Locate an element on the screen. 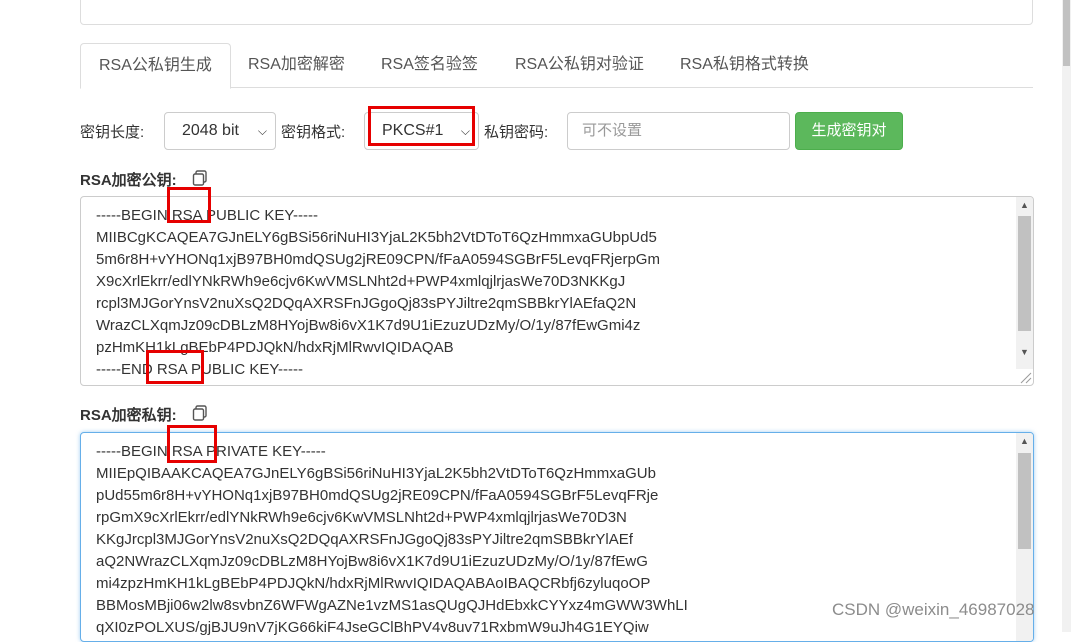 The height and width of the screenshot is (642, 1071). highlight-box-key-format is located at coordinates (421, 126).